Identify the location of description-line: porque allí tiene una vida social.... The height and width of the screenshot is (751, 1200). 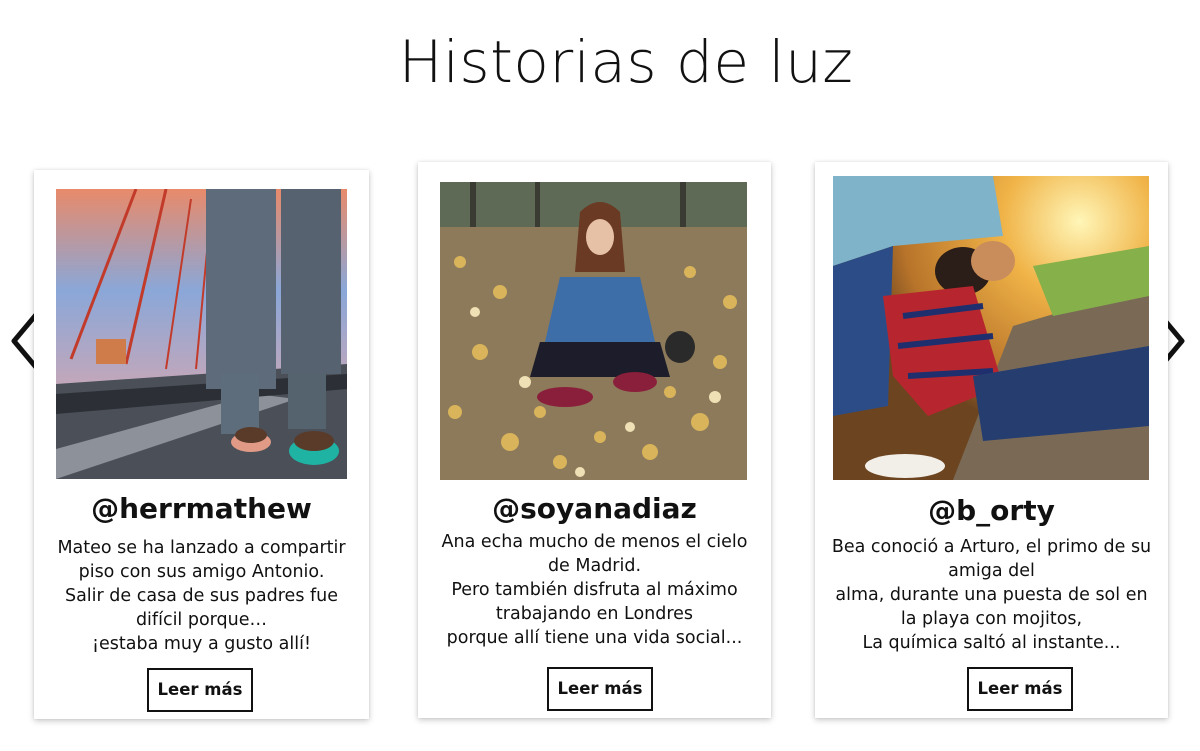
(594, 638).